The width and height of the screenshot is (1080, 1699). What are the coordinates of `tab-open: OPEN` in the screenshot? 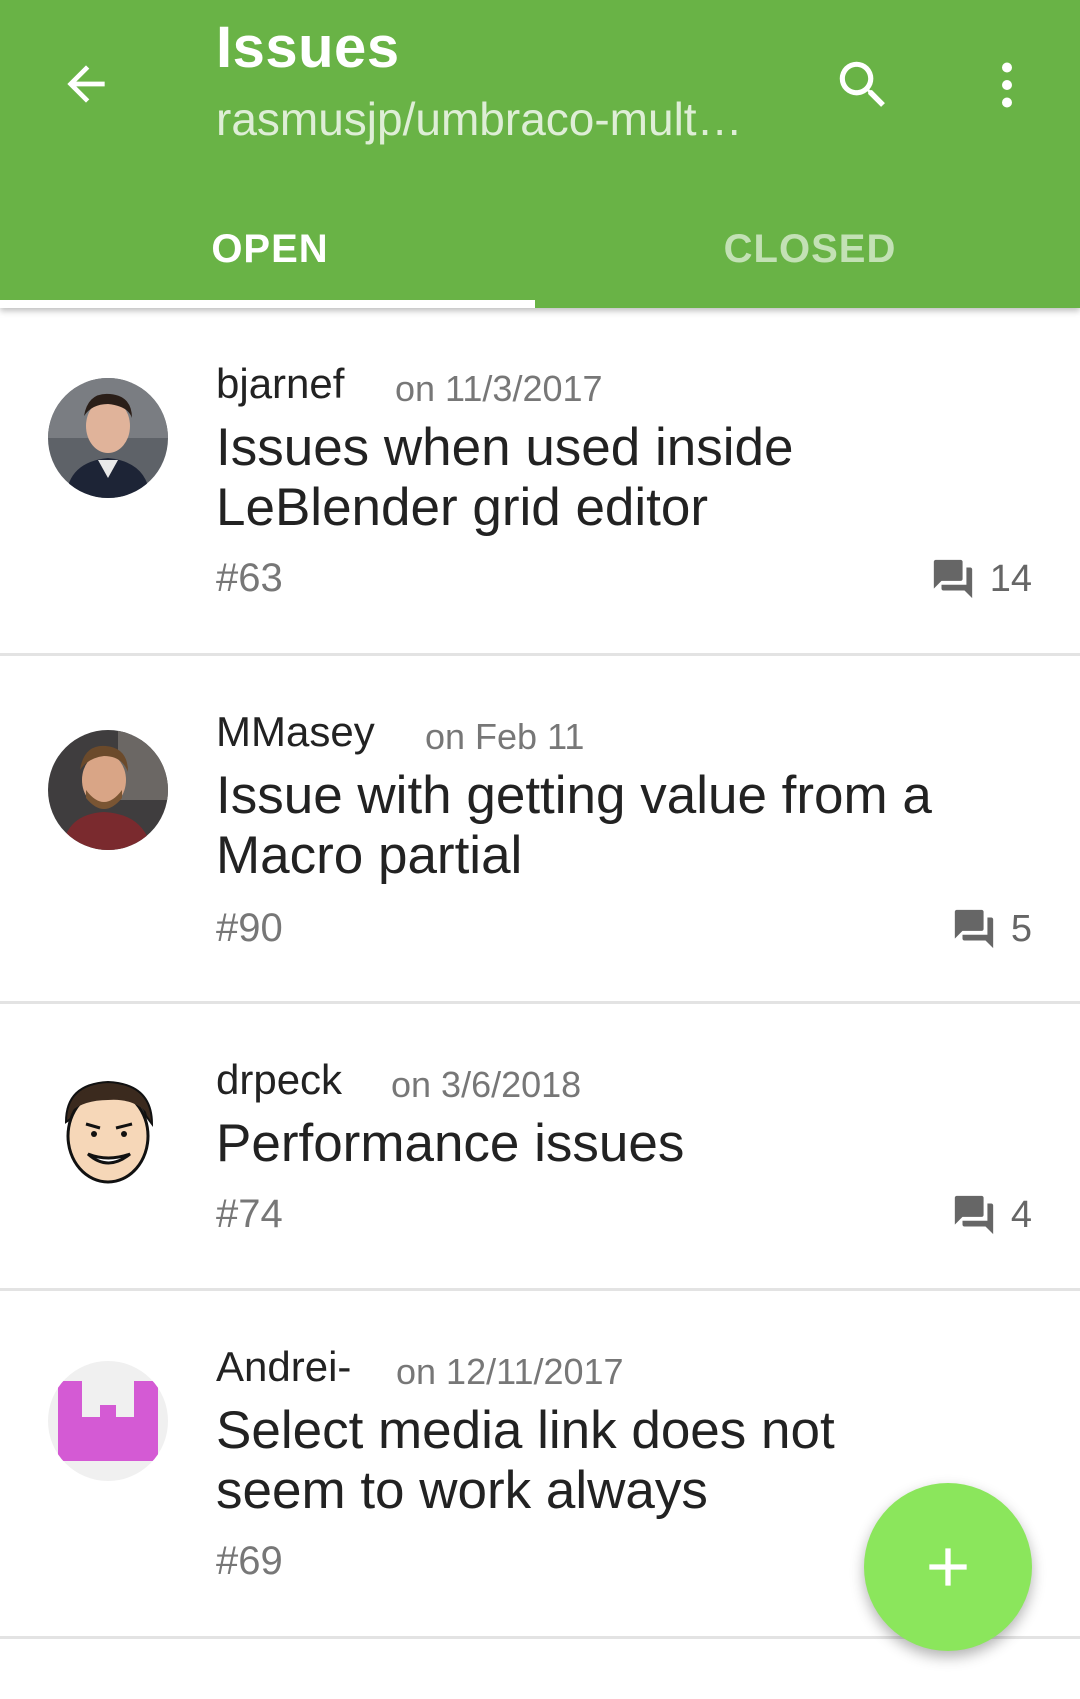 It's located at (270, 249).